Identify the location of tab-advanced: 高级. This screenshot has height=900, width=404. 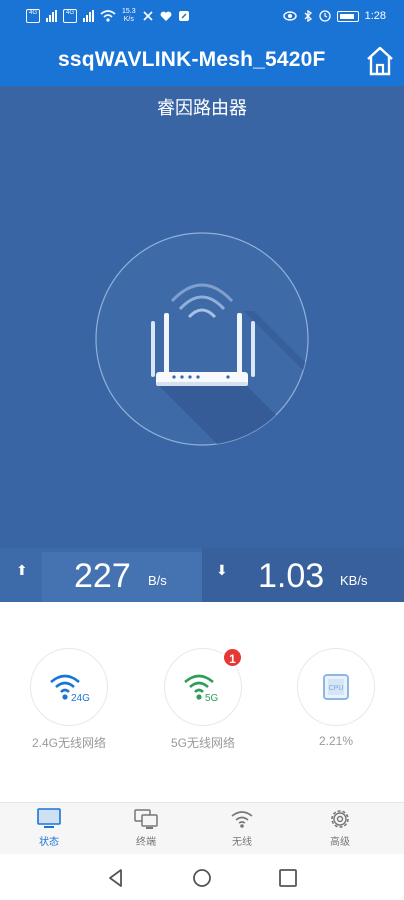
(340, 830).